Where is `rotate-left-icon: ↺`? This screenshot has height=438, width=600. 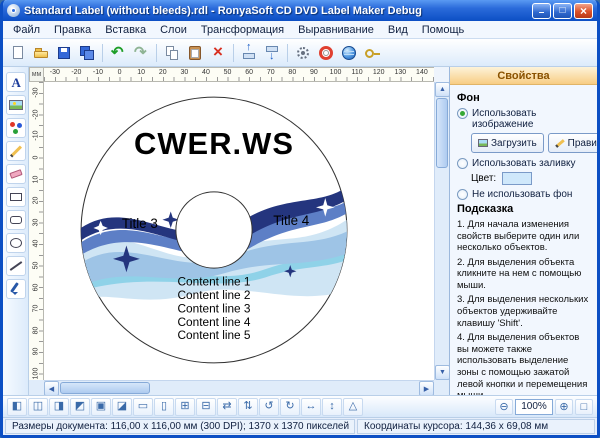
rotate-left-icon: ↺ is located at coordinates (269, 406).